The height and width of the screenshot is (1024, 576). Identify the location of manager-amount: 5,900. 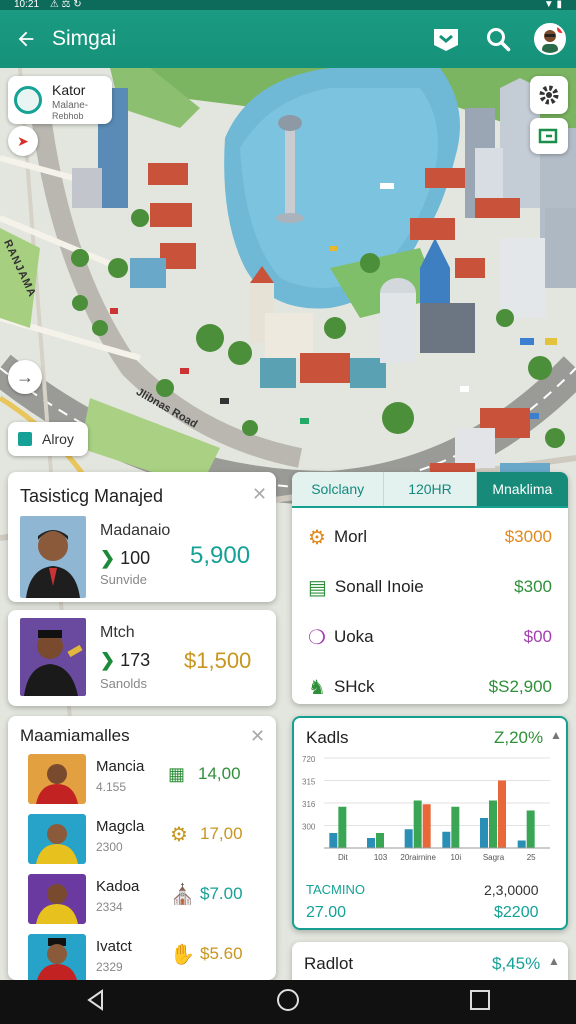
(220, 555).